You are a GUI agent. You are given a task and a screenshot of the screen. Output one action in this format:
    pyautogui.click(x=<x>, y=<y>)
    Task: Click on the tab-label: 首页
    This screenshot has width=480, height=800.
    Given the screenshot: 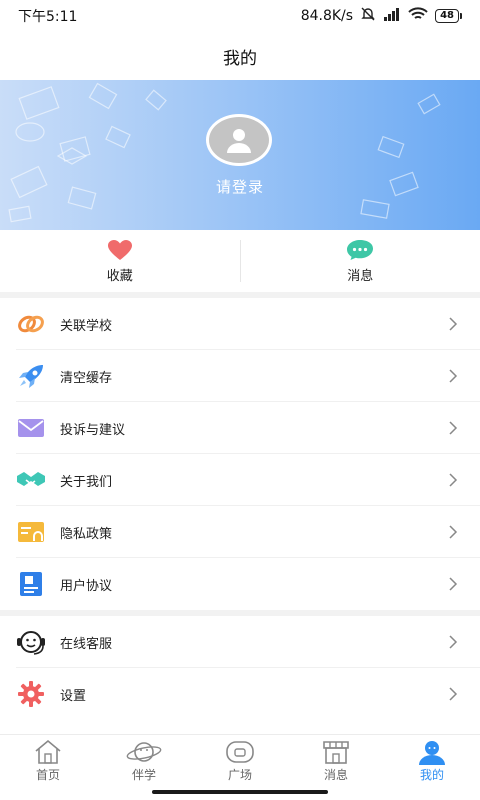 What is the action you would take?
    pyautogui.click(x=47, y=775)
    